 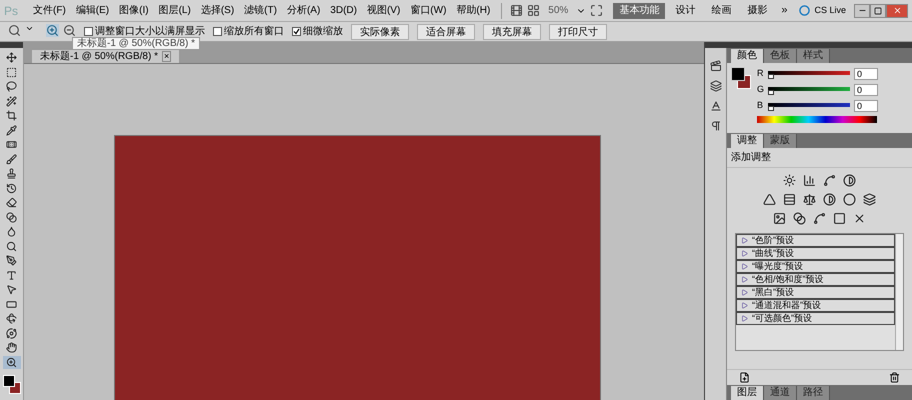 I want to click on trash-icon, so click(x=894, y=377).